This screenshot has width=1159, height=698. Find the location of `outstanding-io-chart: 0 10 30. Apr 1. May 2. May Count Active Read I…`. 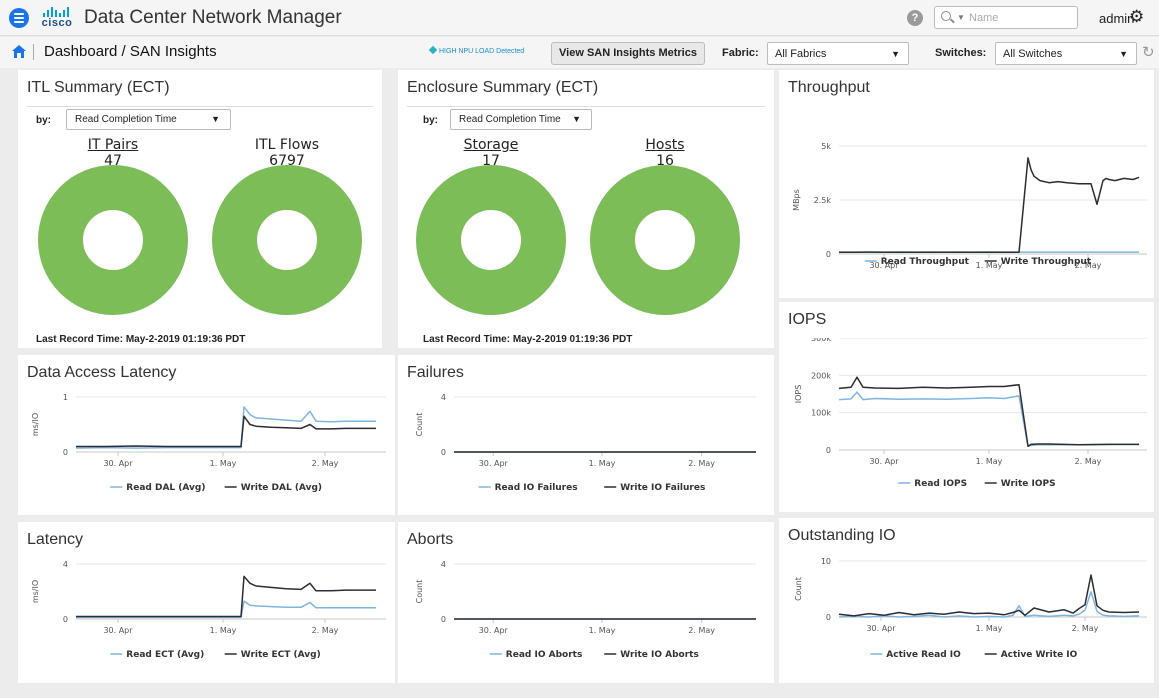

outstanding-io-chart: 0 10 30. Apr 1. May 2. May Count Active Read I… is located at coordinates (966, 618).